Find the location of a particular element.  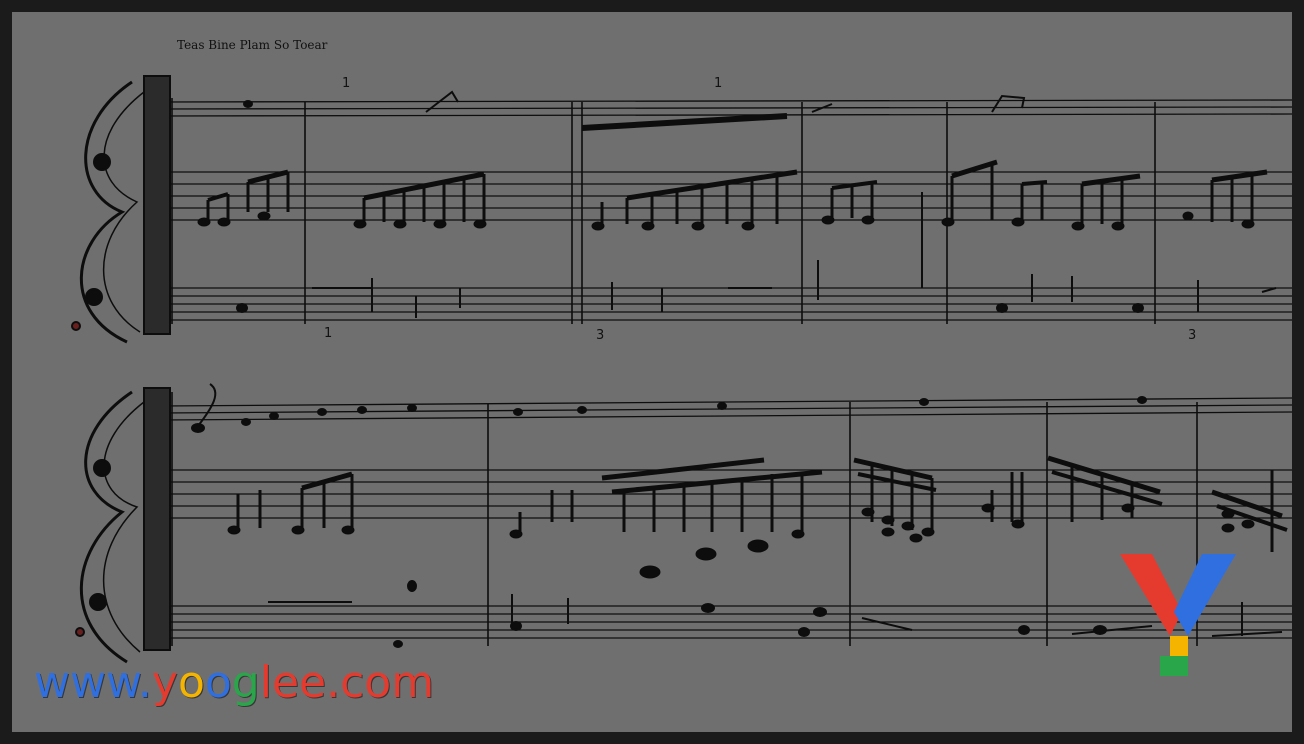

watermark-url-part: www. is located at coordinates (93, 682).